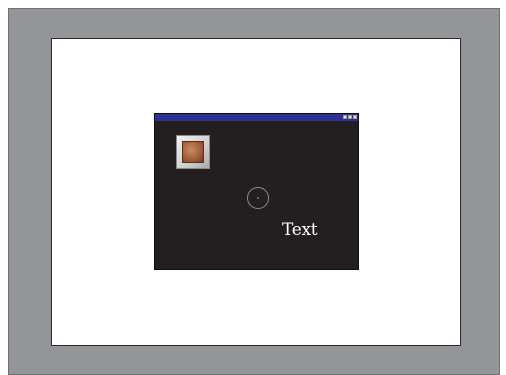 The image size is (506, 375). Describe the element at coordinates (345, 117) in the screenshot. I see `minimize-icon` at that location.